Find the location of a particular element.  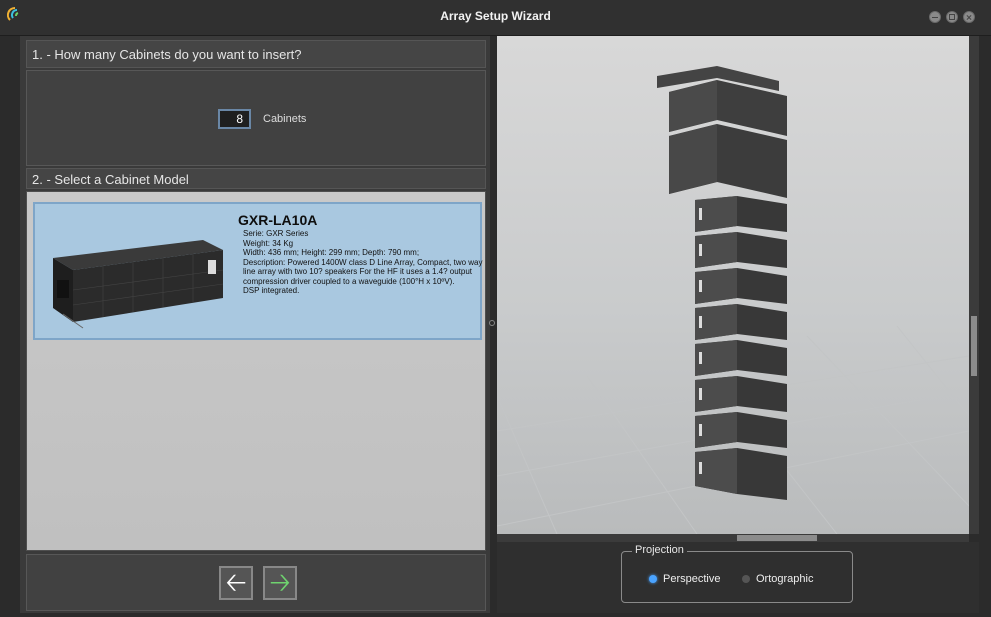

projection-area: Projection Perspective Ortographic is located at coordinates (738, 577).